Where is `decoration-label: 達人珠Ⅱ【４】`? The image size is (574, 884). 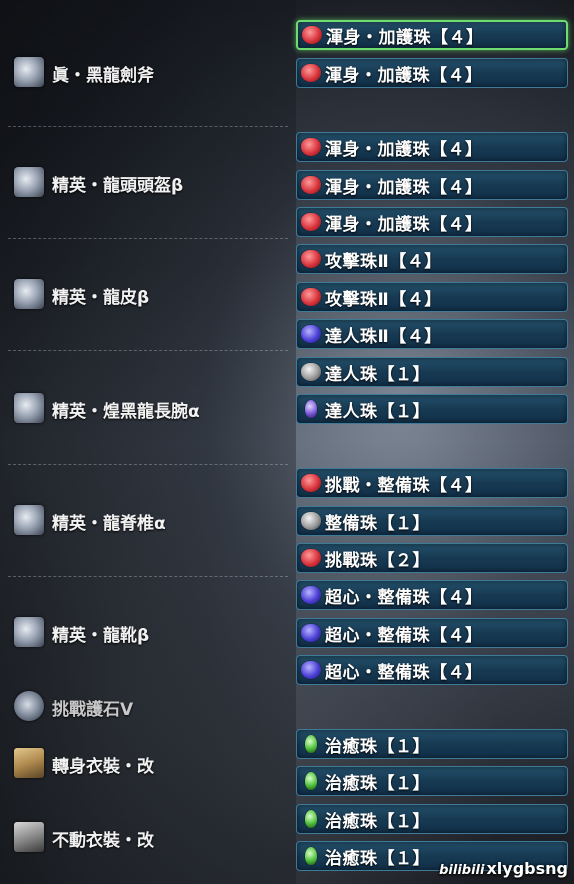
decoration-label: 達人珠Ⅱ【４】 is located at coordinates (383, 336).